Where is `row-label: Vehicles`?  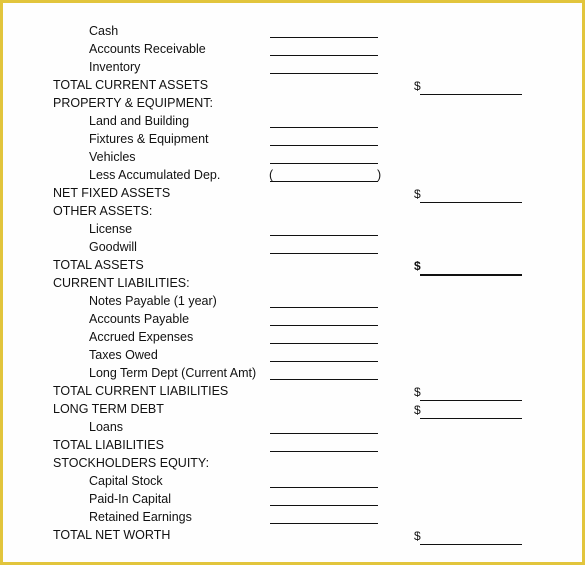 row-label: Vehicles is located at coordinates (112, 157).